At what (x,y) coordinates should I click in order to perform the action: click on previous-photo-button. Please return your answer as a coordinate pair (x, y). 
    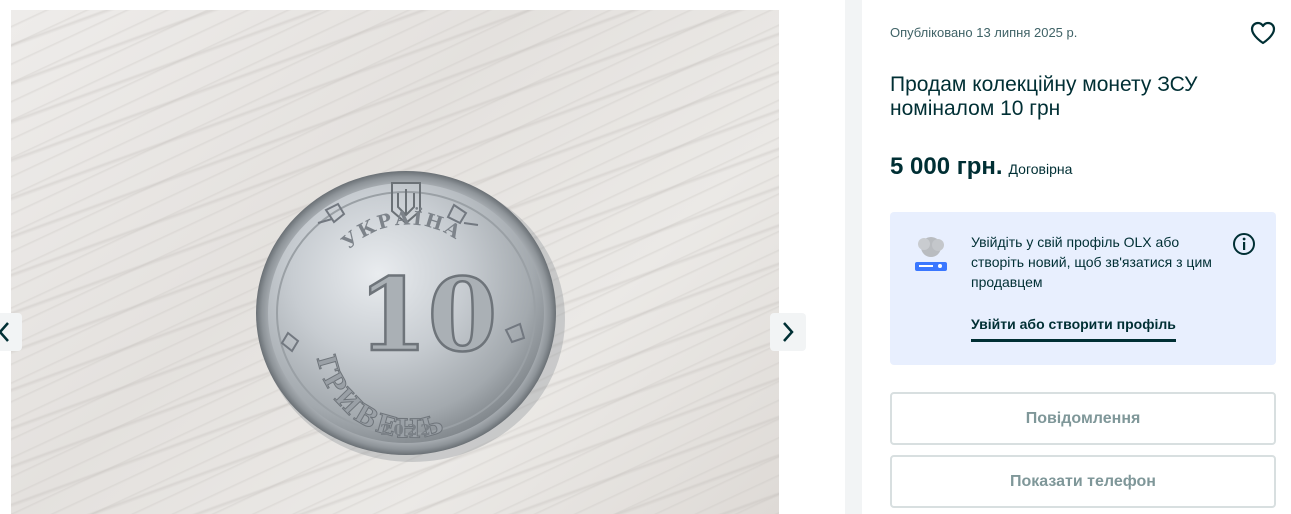
    Looking at the image, I should click on (11, 332).